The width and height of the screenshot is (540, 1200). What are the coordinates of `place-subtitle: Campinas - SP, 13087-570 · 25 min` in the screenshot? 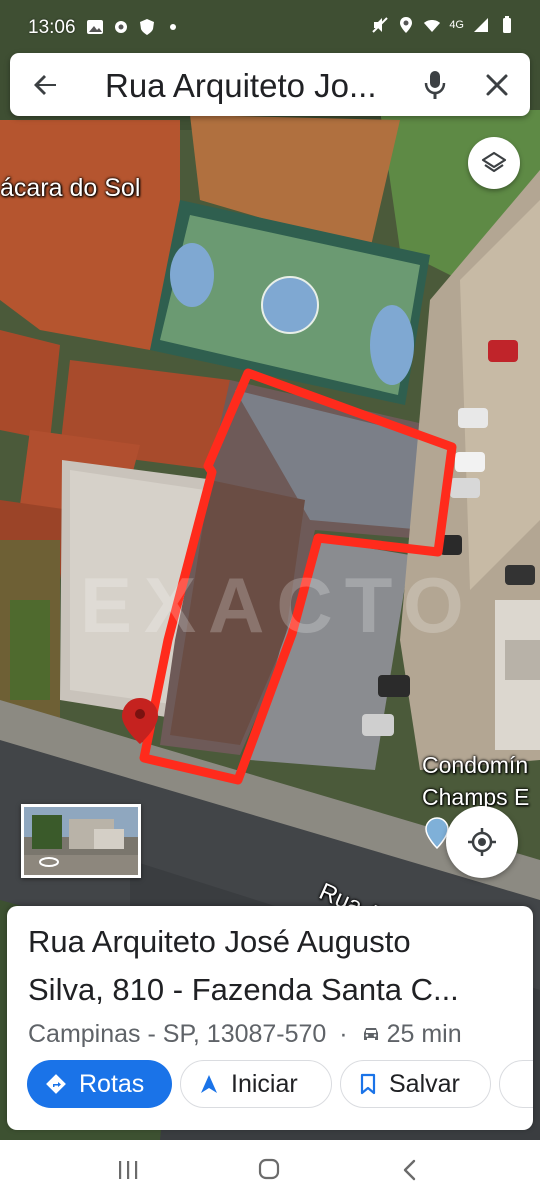 It's located at (245, 1034).